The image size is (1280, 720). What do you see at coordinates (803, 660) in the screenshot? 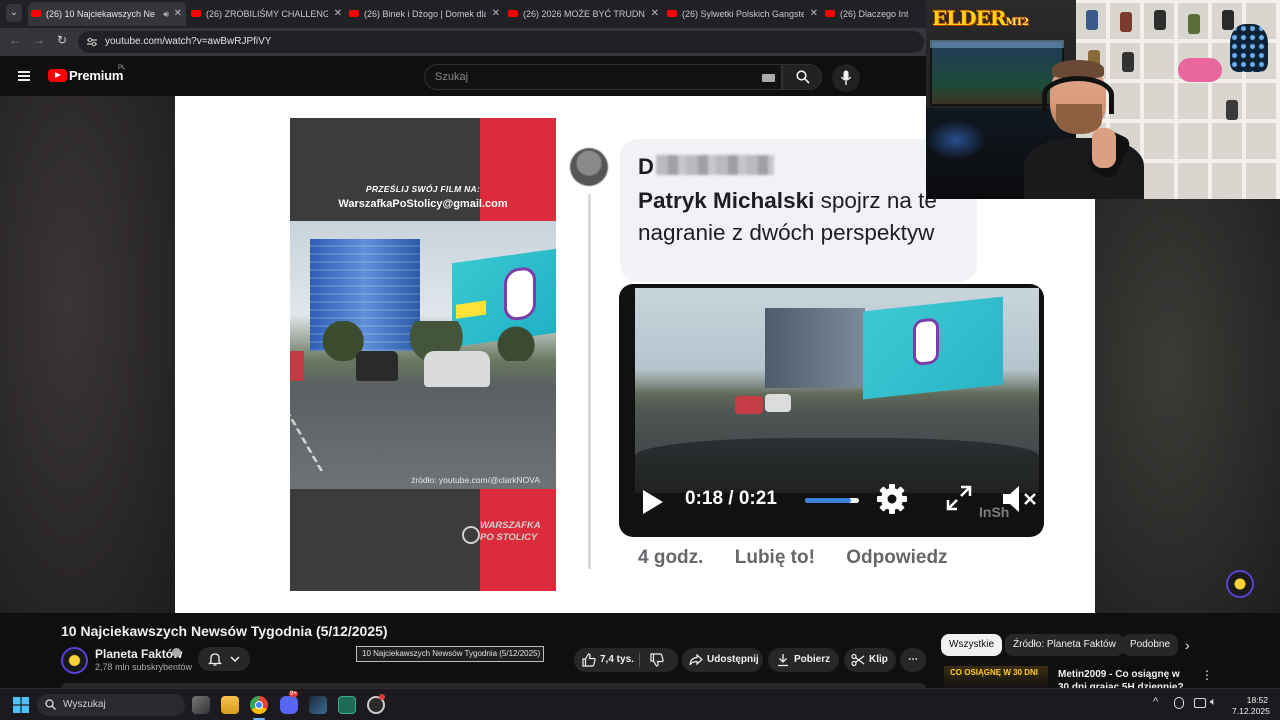
I see `download-button: Pobierz` at bounding box center [803, 660].